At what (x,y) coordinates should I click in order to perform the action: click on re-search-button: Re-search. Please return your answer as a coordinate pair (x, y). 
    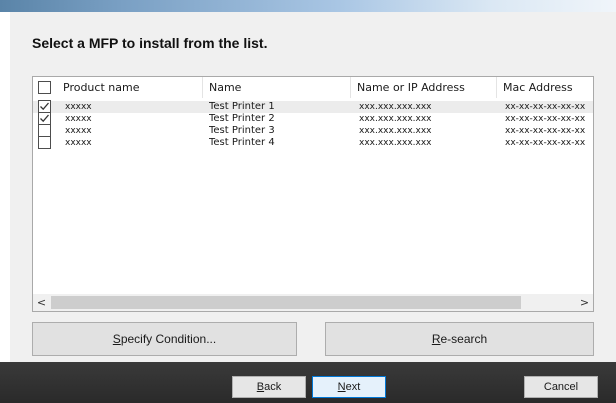
    Looking at the image, I should click on (459, 339).